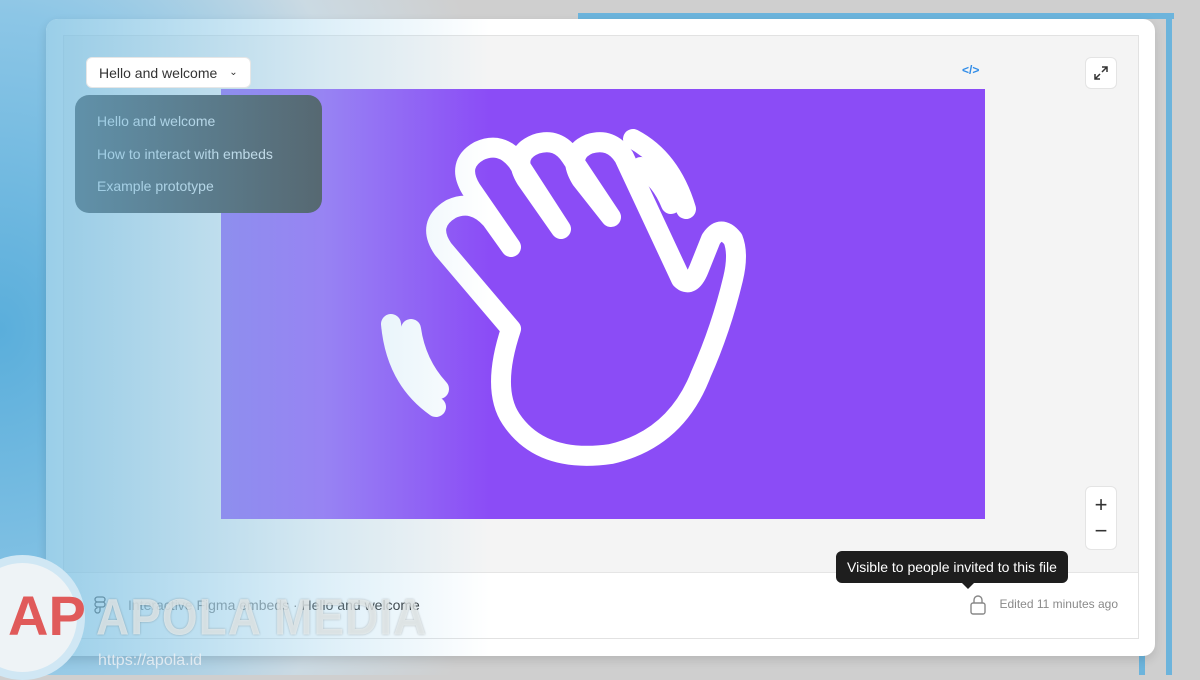 The width and height of the screenshot is (1200, 680). Describe the element at coordinates (150, 660) in the screenshot. I see `watermark-url: https://apola.id` at that location.